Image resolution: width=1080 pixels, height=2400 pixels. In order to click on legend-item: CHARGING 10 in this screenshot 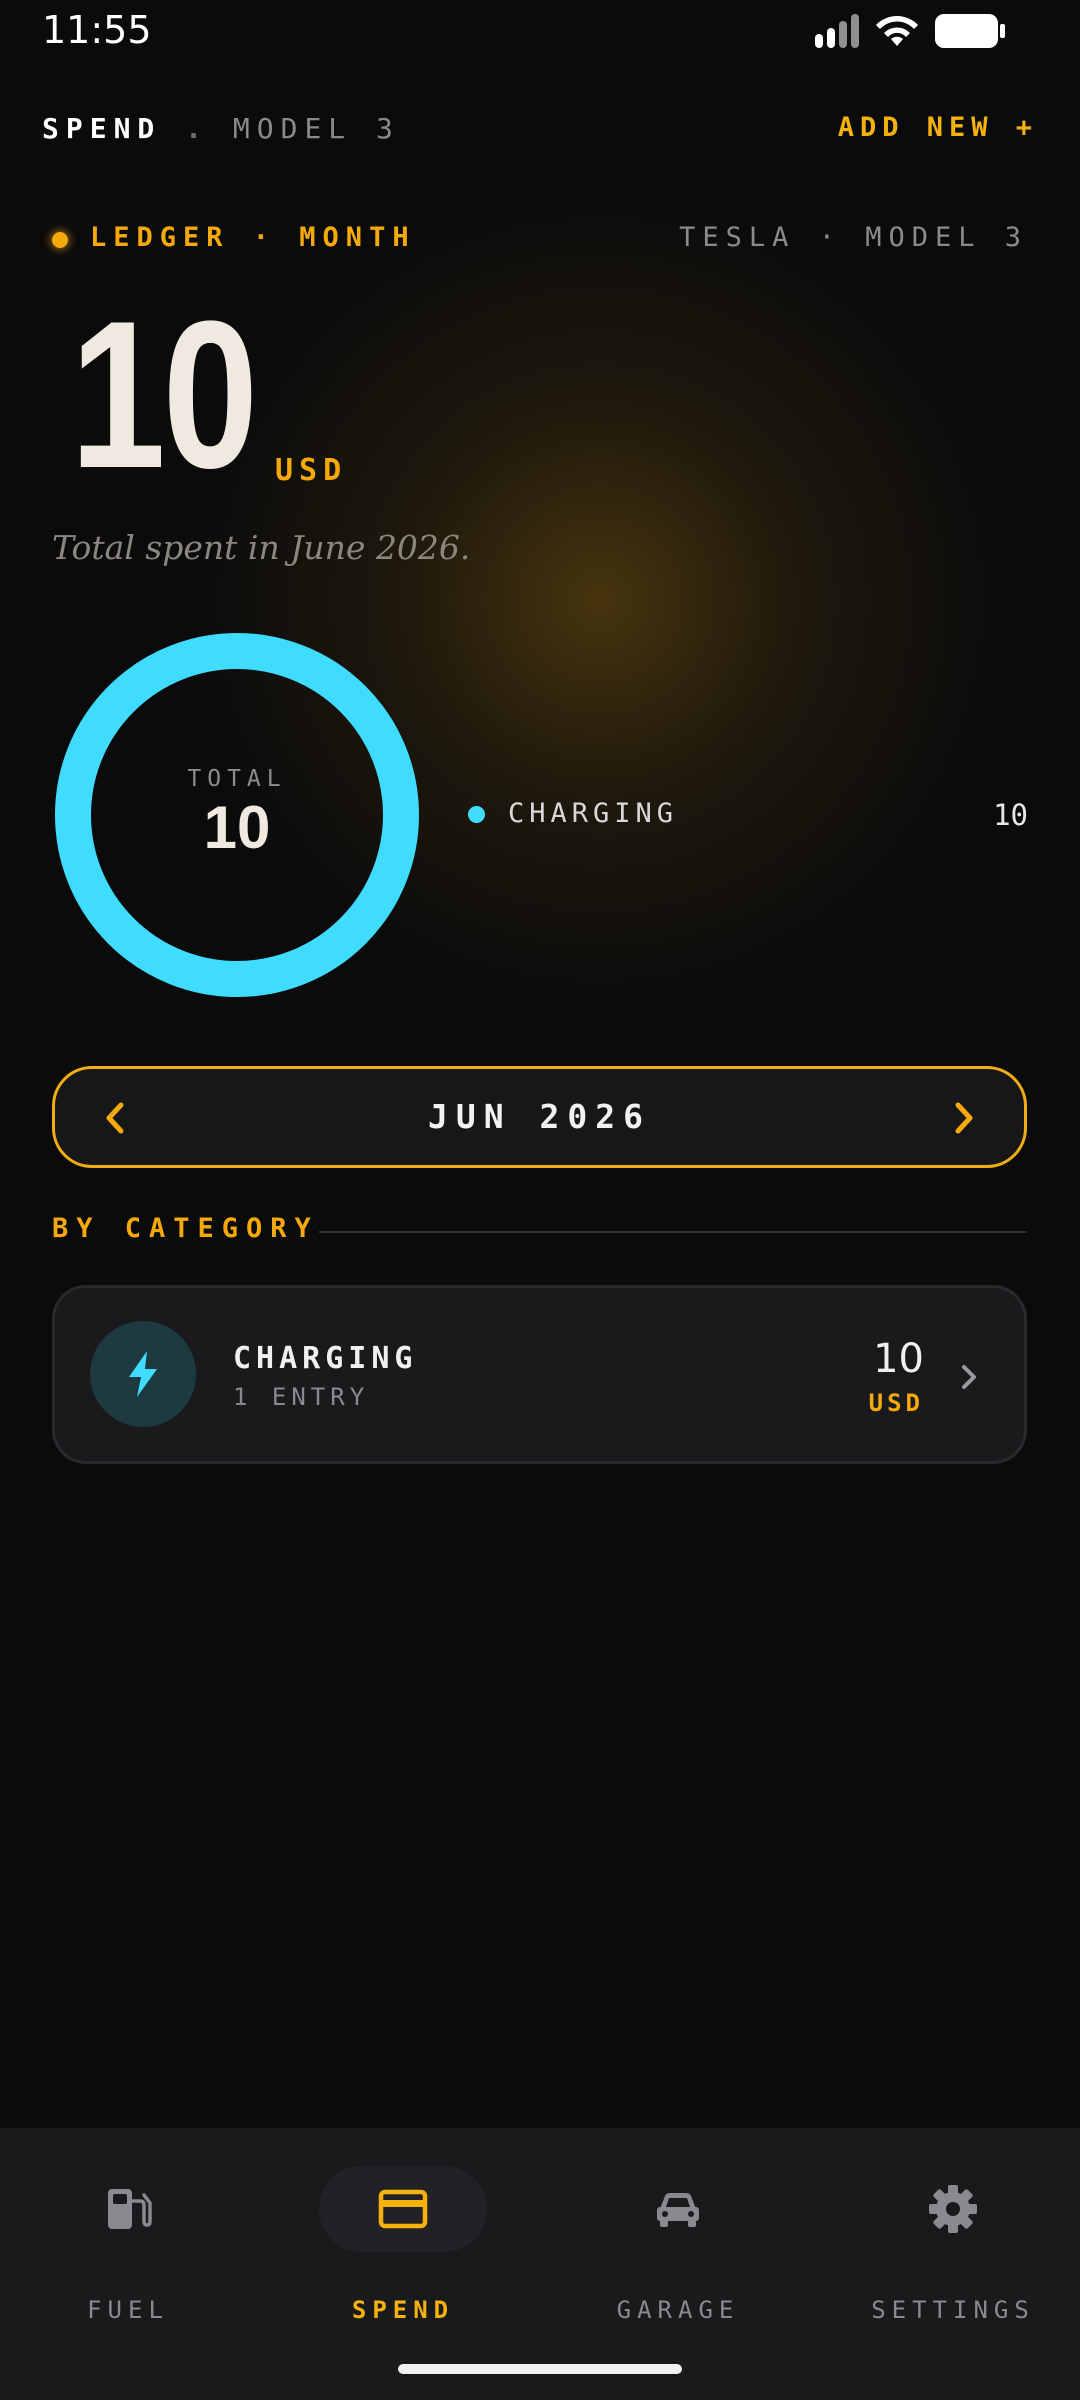, I will do `click(748, 816)`.